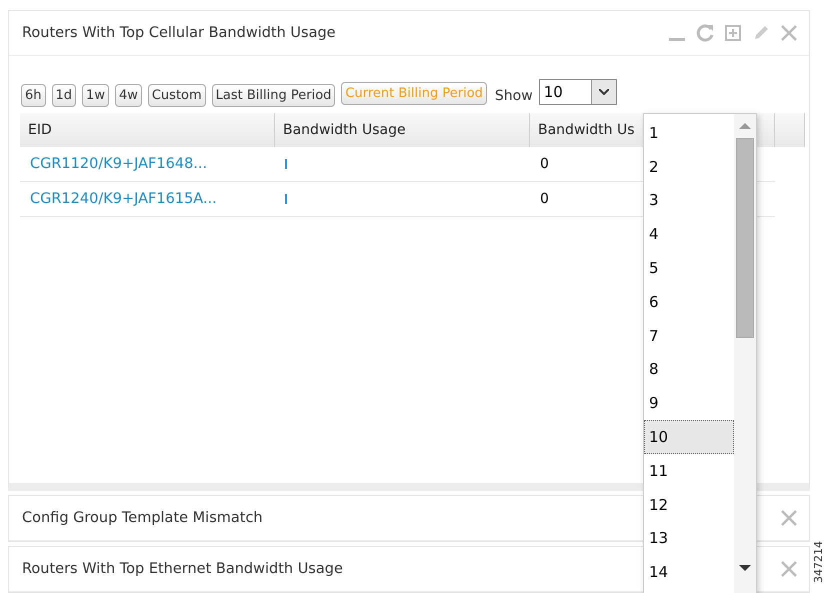  I want to click on panel-title: Routers With Top Ethernet Bandwidth Usage, so click(182, 569).